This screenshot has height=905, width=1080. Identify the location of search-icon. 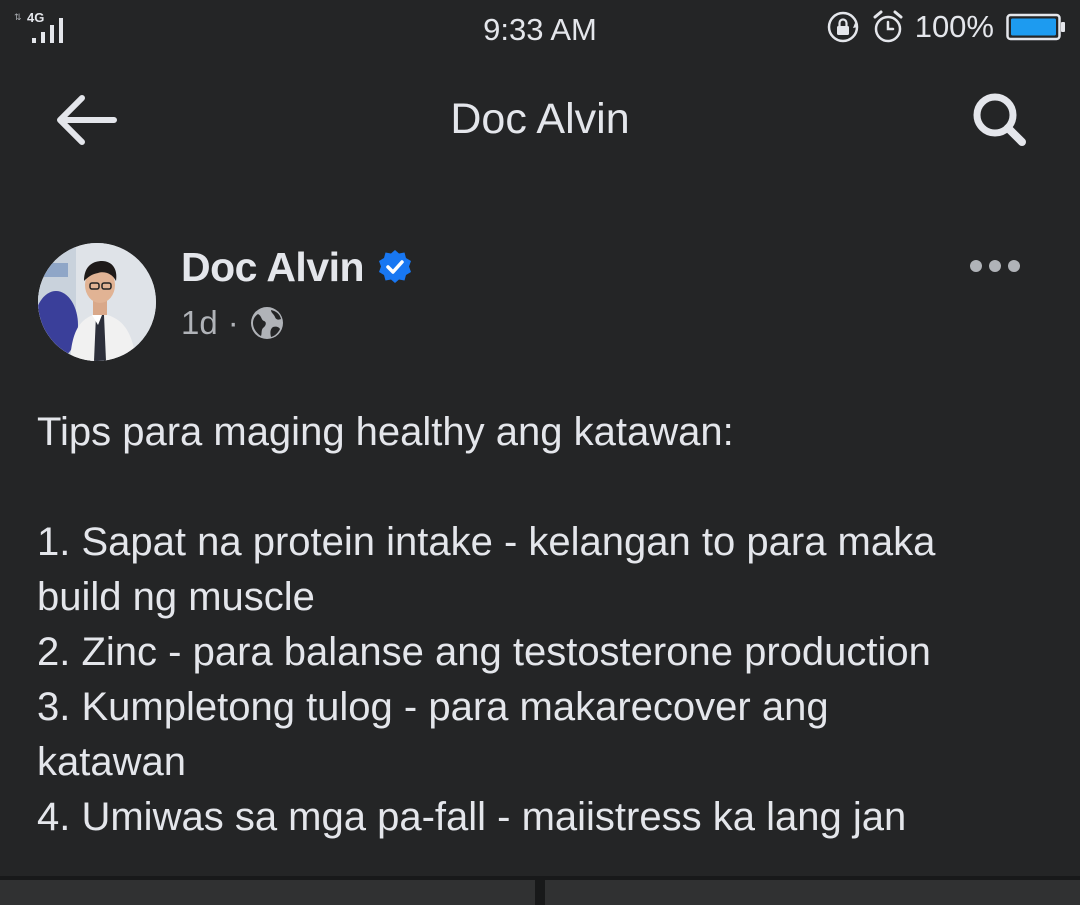
(999, 119).